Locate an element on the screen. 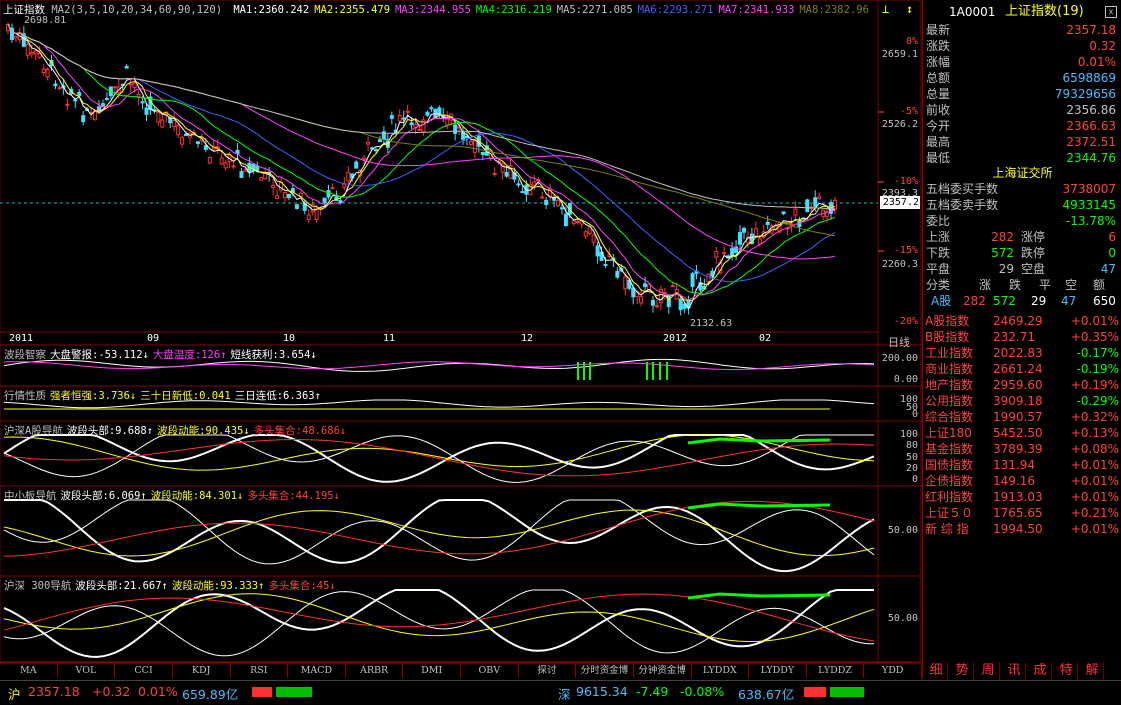 This screenshot has width=1121, height=705. pane-title: 沪深 300导航 波段头部:21.667↑ 波段动能:93.333↑ 多头集合:45↓ is located at coordinates (172, 585).